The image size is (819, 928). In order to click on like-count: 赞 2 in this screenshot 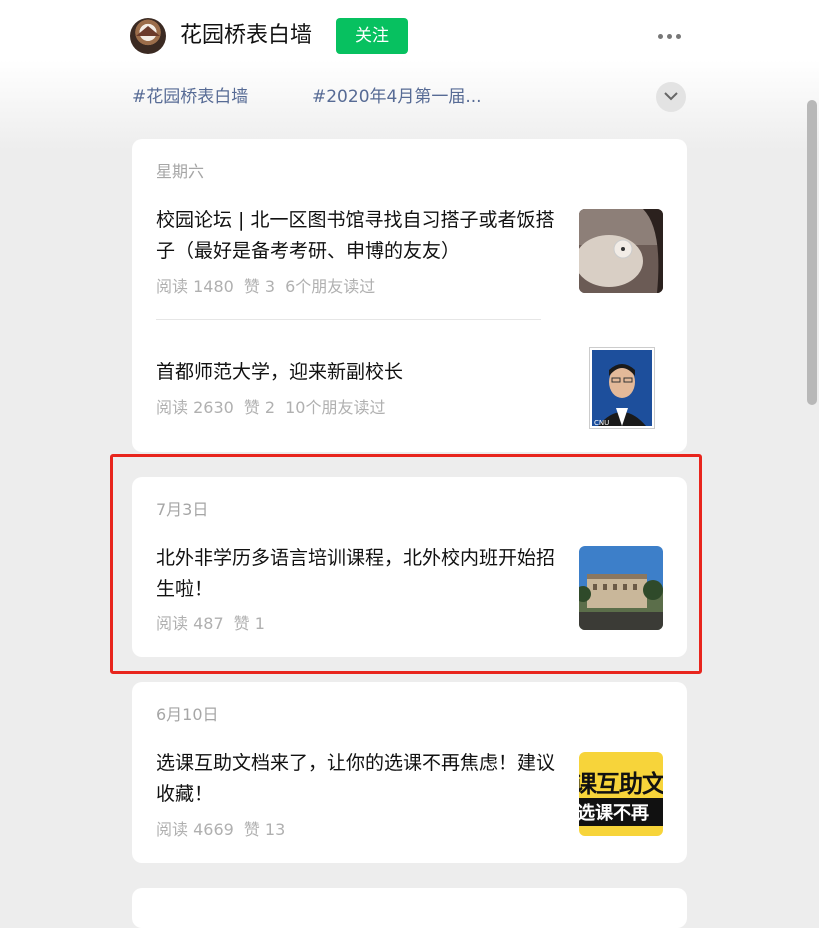, I will do `click(259, 407)`.